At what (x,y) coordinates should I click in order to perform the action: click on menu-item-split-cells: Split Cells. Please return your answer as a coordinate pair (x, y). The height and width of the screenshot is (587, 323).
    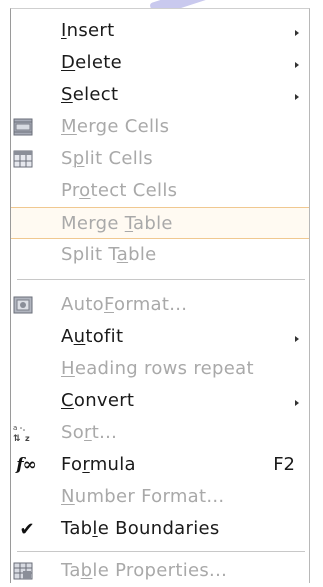
    Looking at the image, I should click on (160, 159).